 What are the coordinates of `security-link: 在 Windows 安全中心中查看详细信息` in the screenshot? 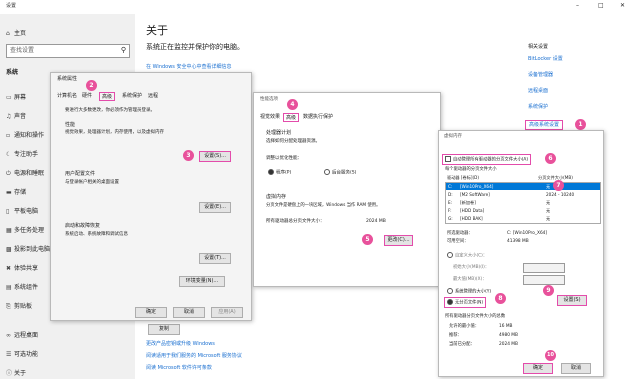 It's located at (189, 67).